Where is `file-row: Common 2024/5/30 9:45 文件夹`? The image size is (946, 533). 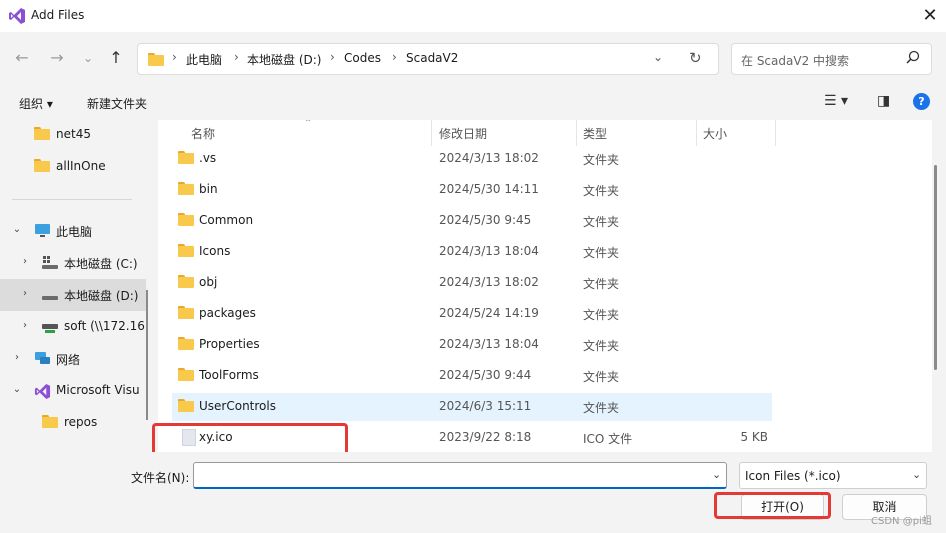
file-row: Common 2024/5/30 9:45 文件夹 is located at coordinates (472, 221).